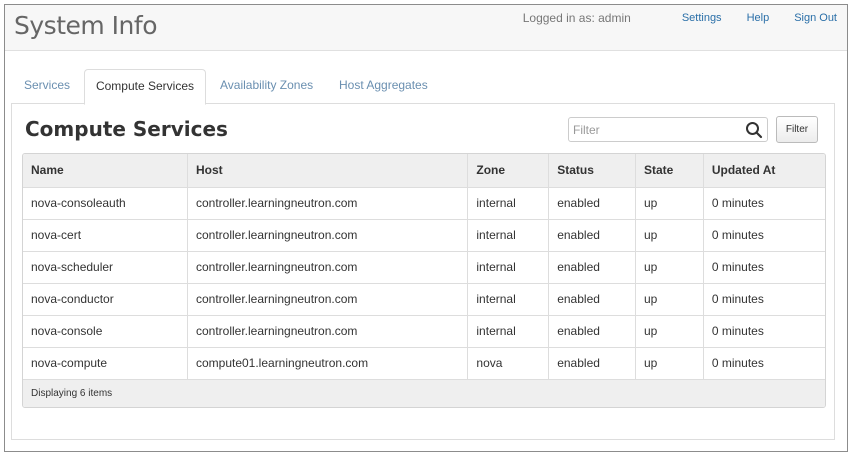  Describe the element at coordinates (592, 170) in the screenshot. I see `column-header-status: Status` at that location.